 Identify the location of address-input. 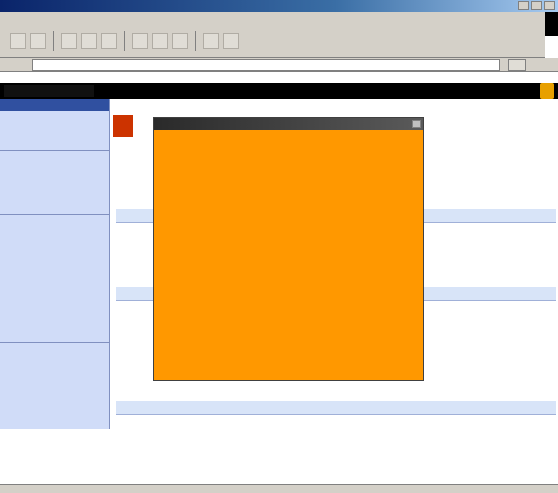
(266, 65).